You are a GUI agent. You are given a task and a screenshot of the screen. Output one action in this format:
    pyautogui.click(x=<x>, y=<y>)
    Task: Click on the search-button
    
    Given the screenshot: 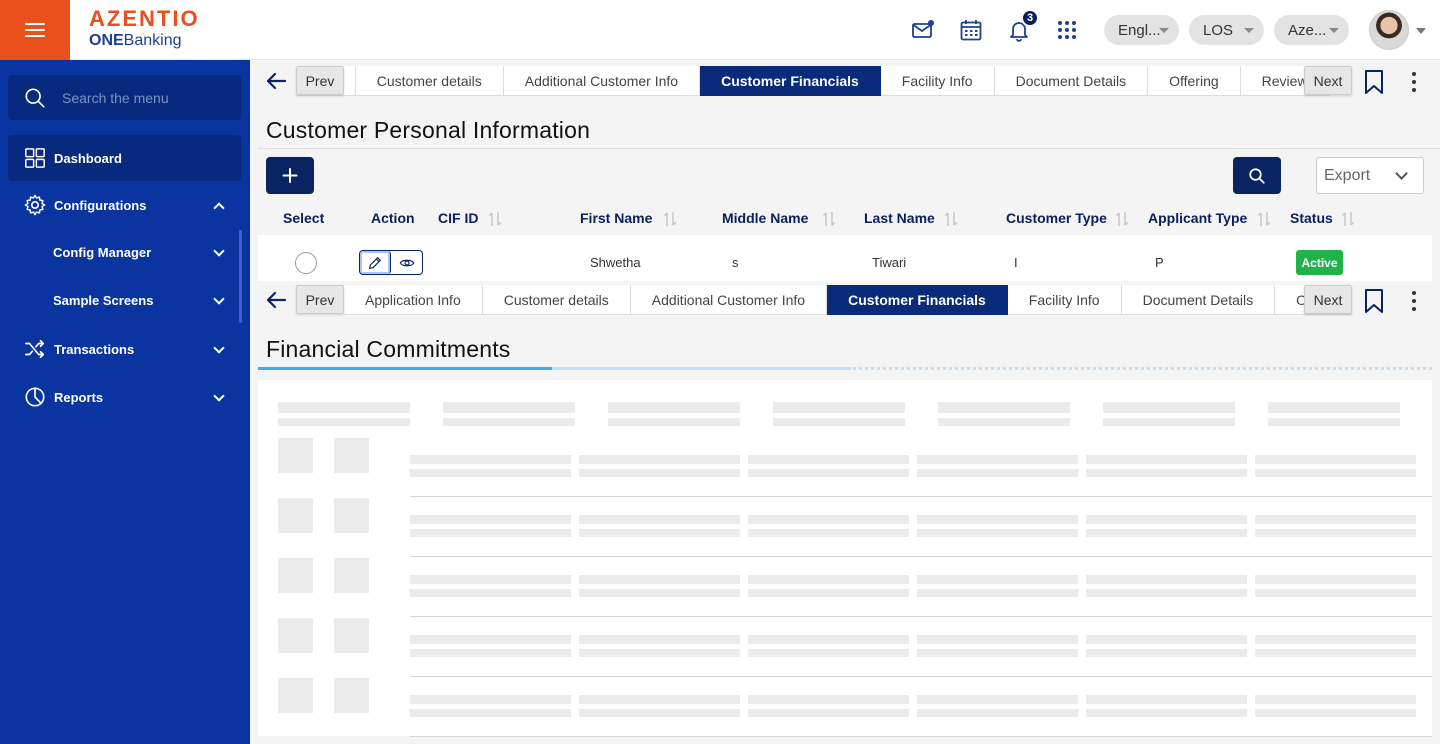 What is the action you would take?
    pyautogui.click(x=1257, y=175)
    